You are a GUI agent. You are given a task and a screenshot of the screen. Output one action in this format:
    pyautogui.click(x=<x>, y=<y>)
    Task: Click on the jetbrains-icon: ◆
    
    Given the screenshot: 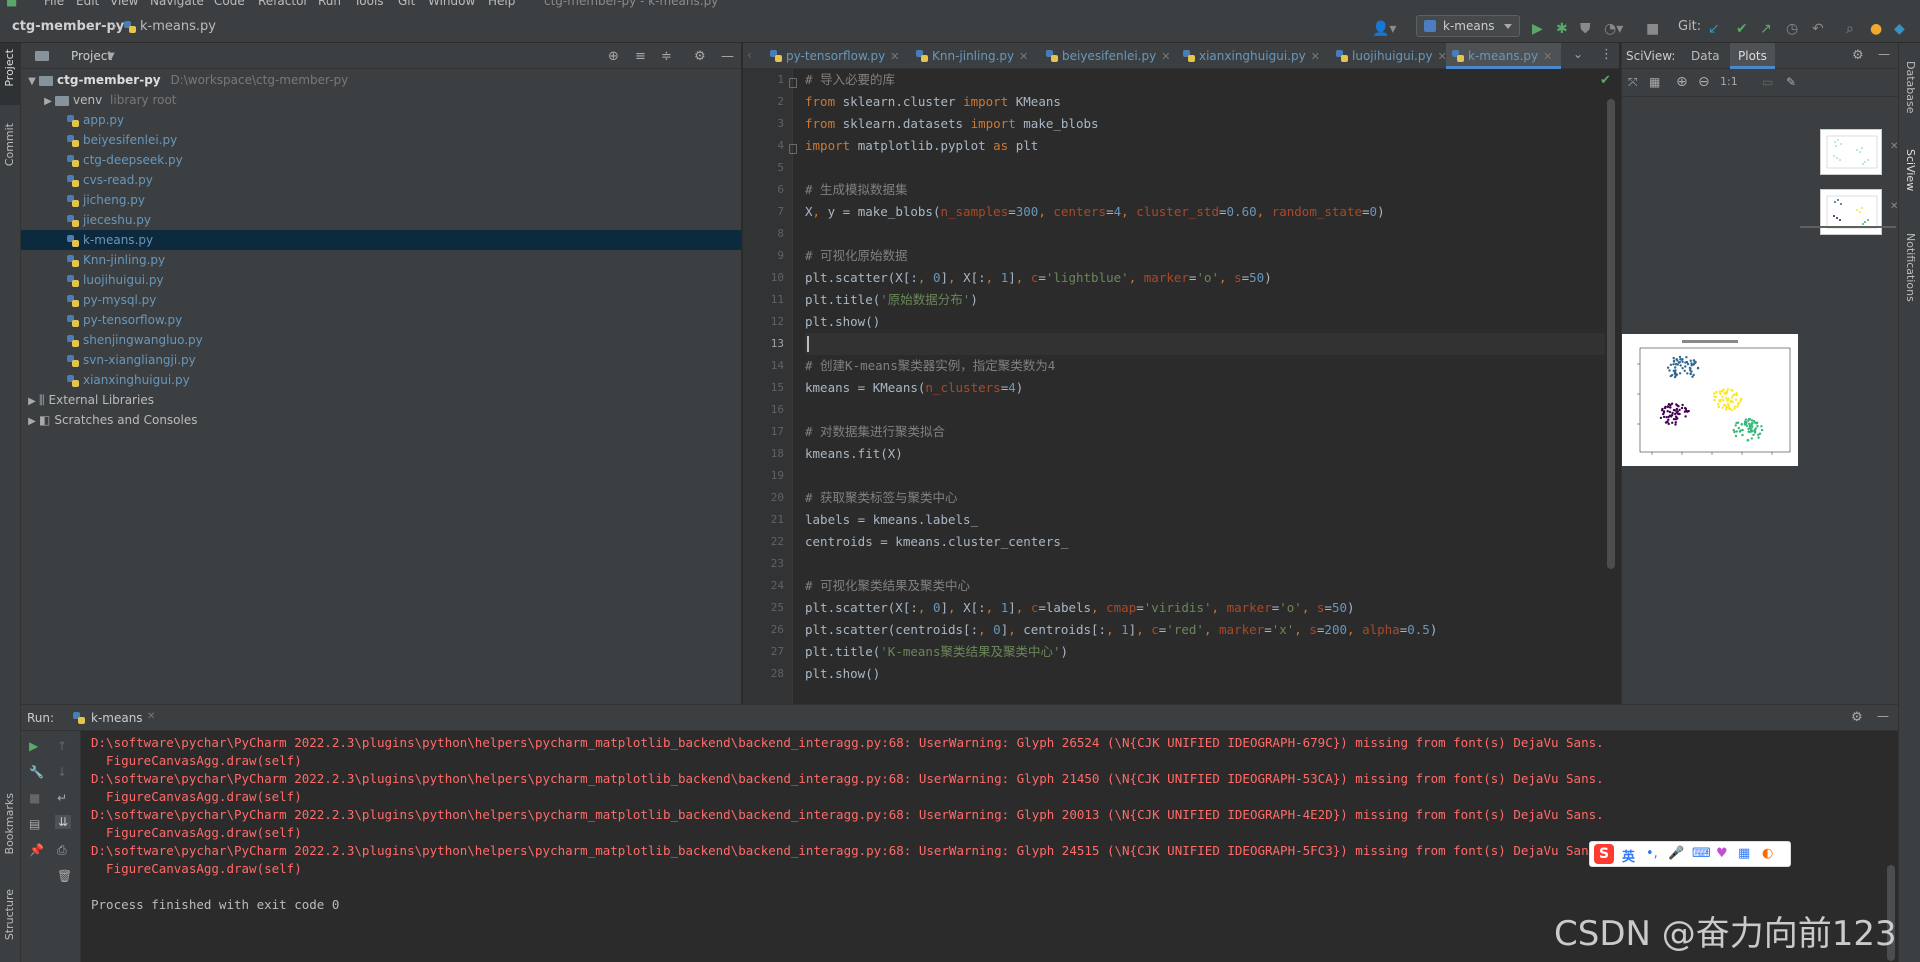 What is the action you would take?
    pyautogui.click(x=1899, y=29)
    